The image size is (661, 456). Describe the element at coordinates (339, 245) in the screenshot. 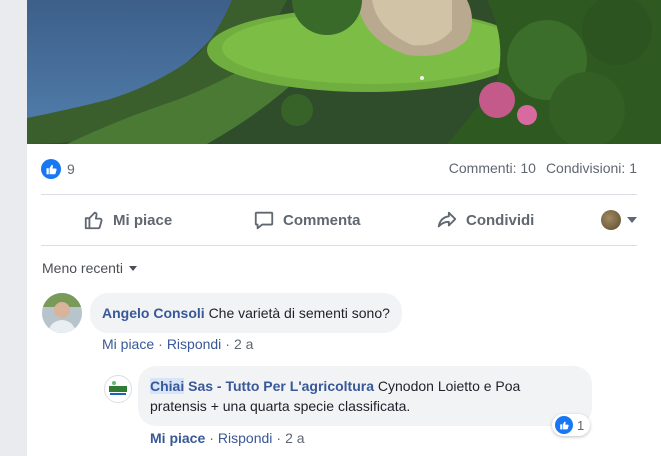

I see `divider` at that location.